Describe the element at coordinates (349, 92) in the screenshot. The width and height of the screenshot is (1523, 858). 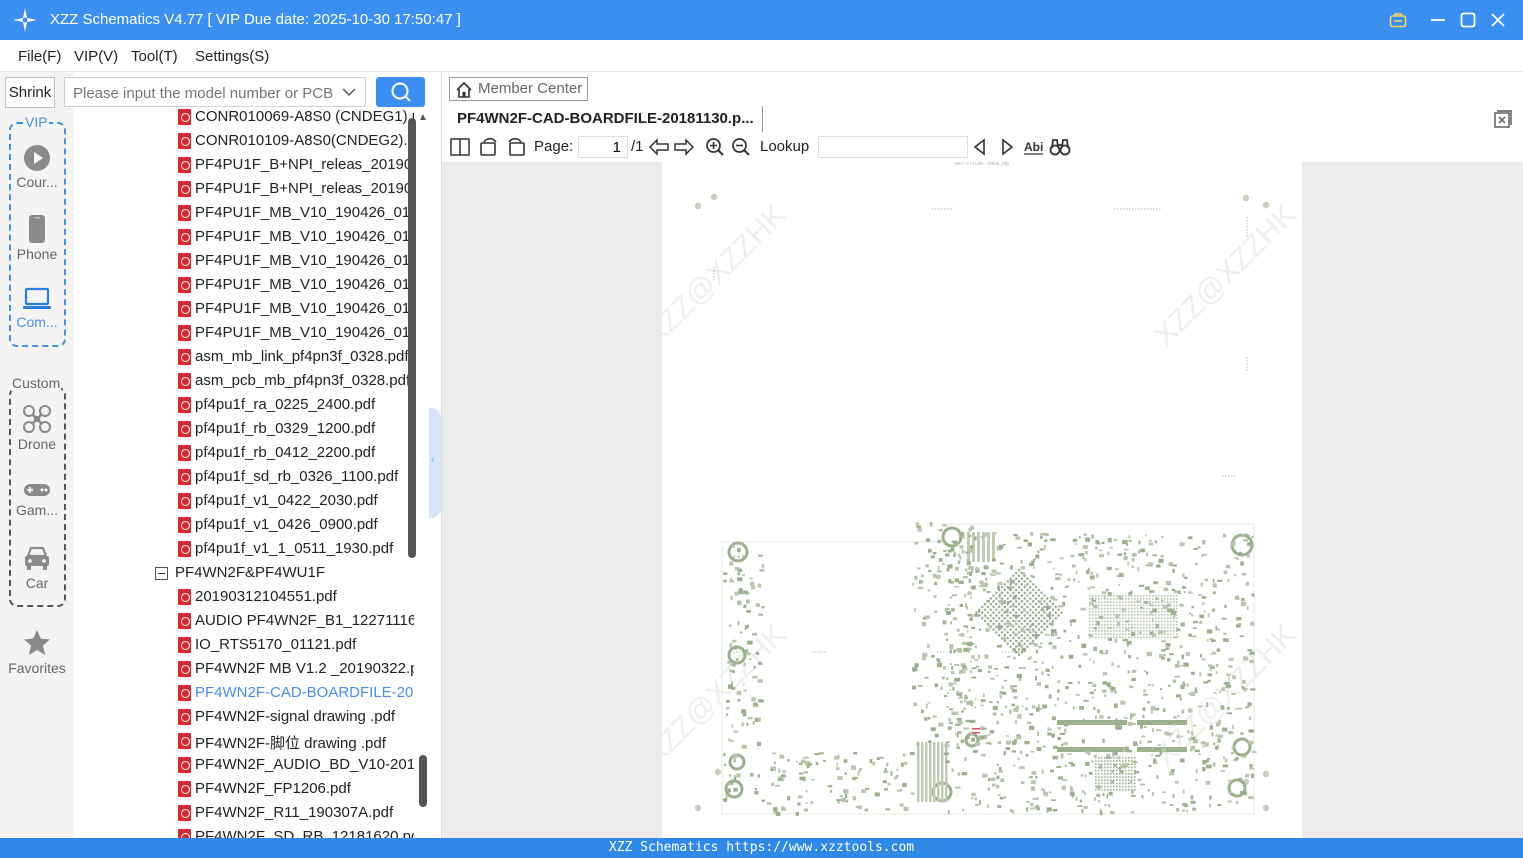
I see `chevron-down-icon` at that location.